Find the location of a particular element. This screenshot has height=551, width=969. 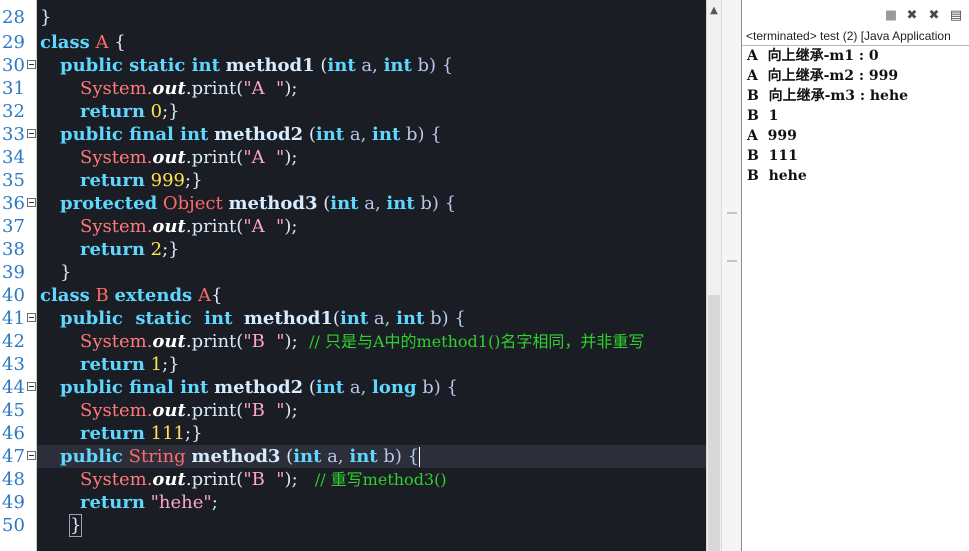

keyword: extends is located at coordinates (153, 295).